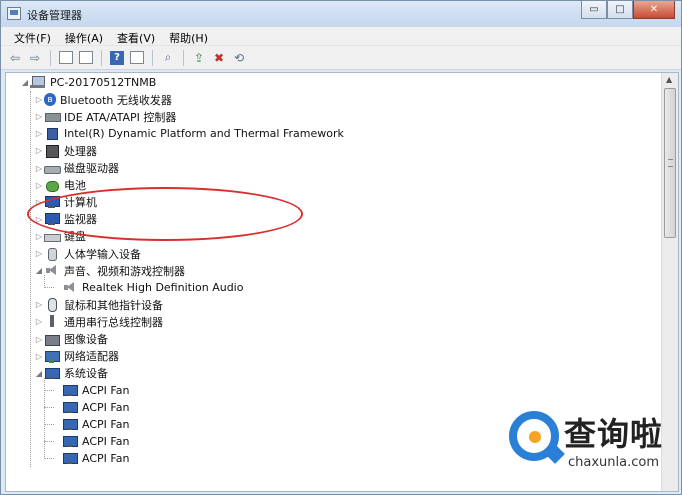  I want to click on watermark-url: chaxunla.com, so click(613, 462).